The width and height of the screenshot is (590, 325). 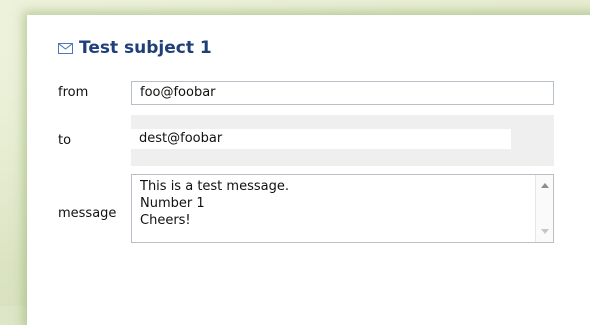 What do you see at coordinates (214, 203) in the screenshot?
I see `message-body: This is a test message. Number 1 Cheers!` at bounding box center [214, 203].